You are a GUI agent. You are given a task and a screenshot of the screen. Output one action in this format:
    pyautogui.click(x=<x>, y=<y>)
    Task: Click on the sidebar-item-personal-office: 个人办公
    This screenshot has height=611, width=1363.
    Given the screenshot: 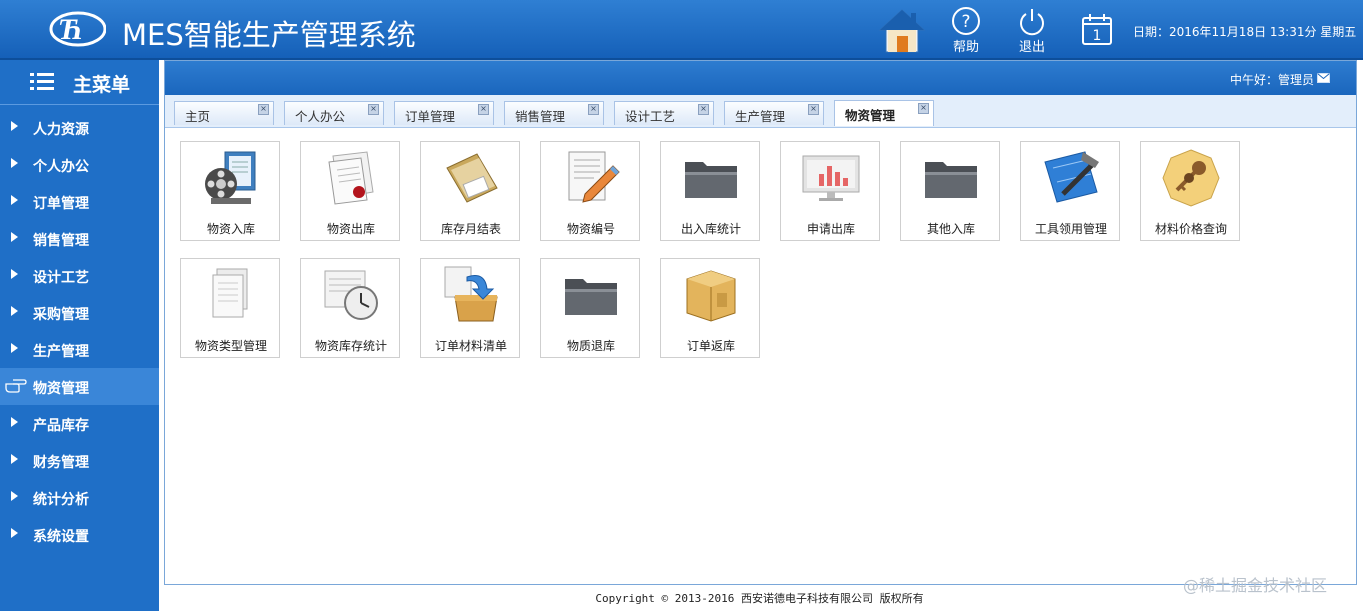 What is the action you would take?
    pyautogui.click(x=79, y=164)
    